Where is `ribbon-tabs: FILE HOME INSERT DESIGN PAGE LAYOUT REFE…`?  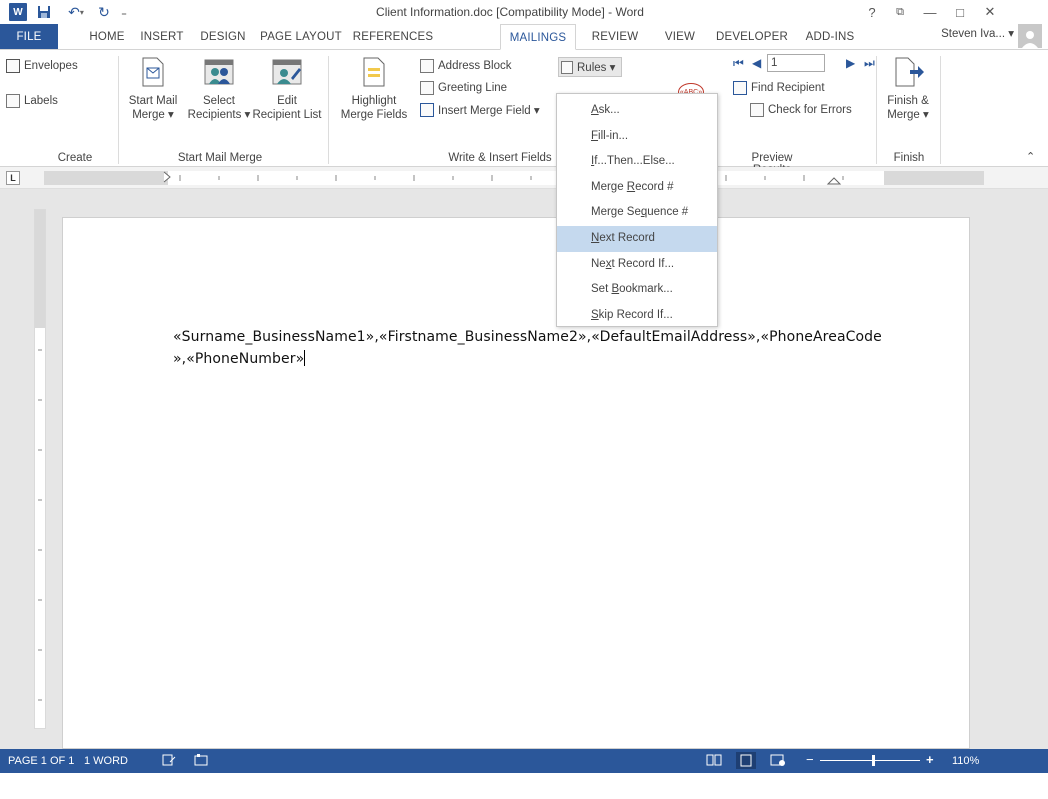 ribbon-tabs: FILE HOME INSERT DESIGN PAGE LAYOUT REFE… is located at coordinates (524, 37).